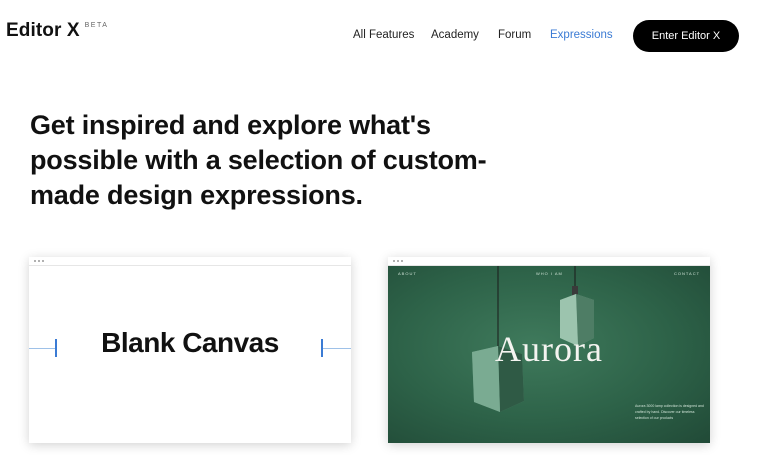 Image resolution: width=759 pixels, height=455 pixels. I want to click on hero-line-2: possible with a selection of custom-, so click(258, 160).